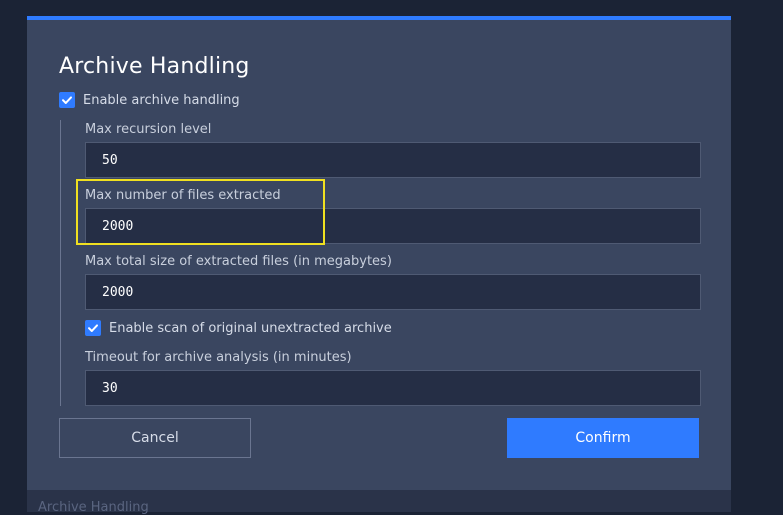  What do you see at coordinates (183, 195) in the screenshot?
I see `max-files-label: Max number of files extracted` at bounding box center [183, 195].